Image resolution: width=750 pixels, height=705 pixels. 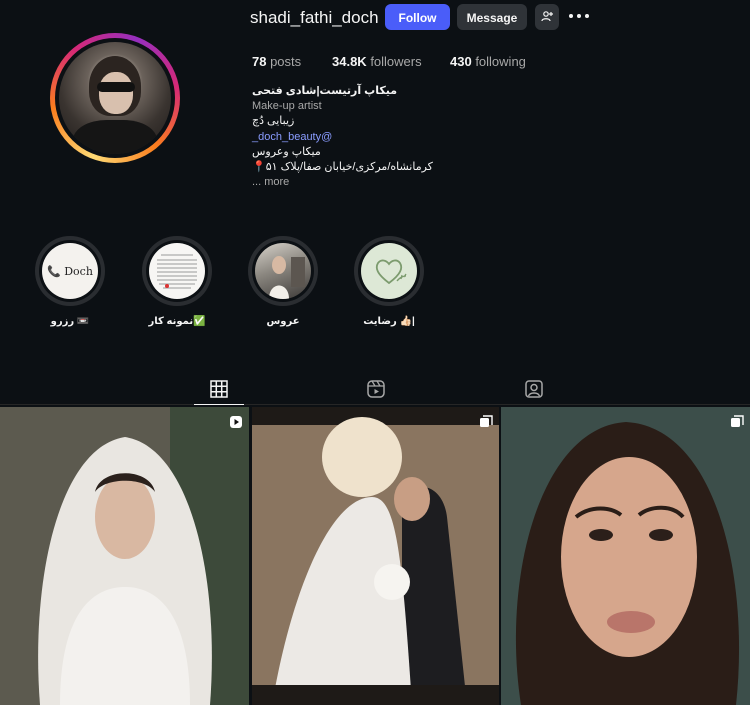 I want to click on post-image-wedding-couple, so click(x=375, y=556).